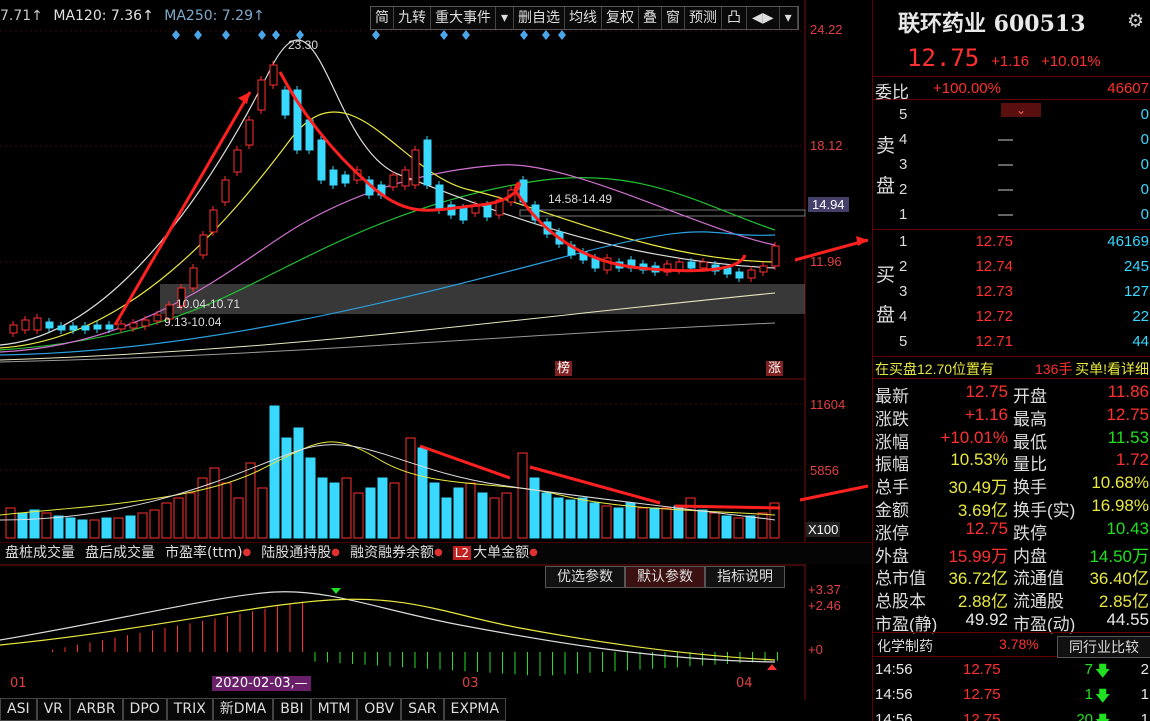  I want to click on toolbar-forecast-button: 预测, so click(704, 18).